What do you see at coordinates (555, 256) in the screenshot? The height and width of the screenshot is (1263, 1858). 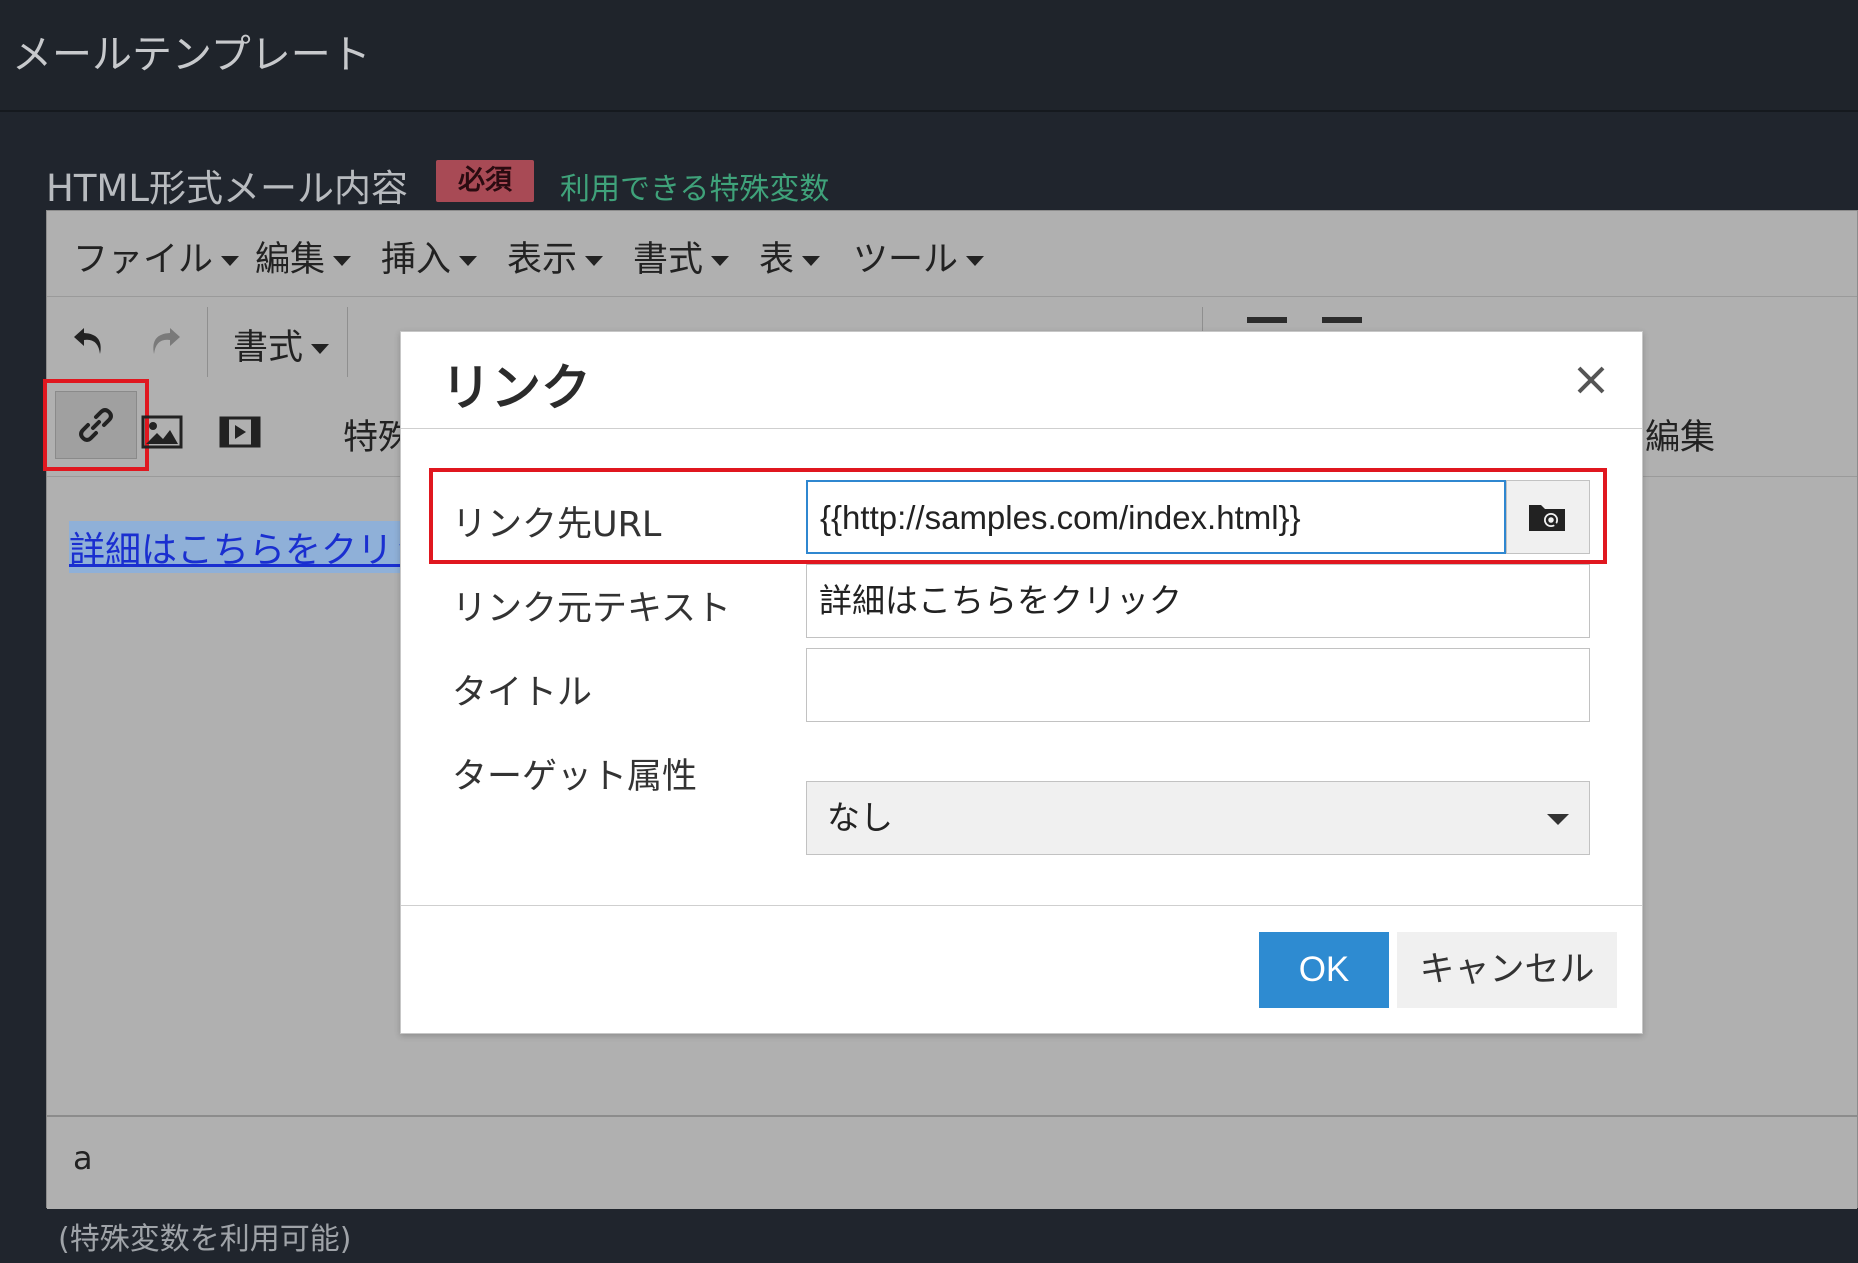 I see `menu-view: 表示` at bounding box center [555, 256].